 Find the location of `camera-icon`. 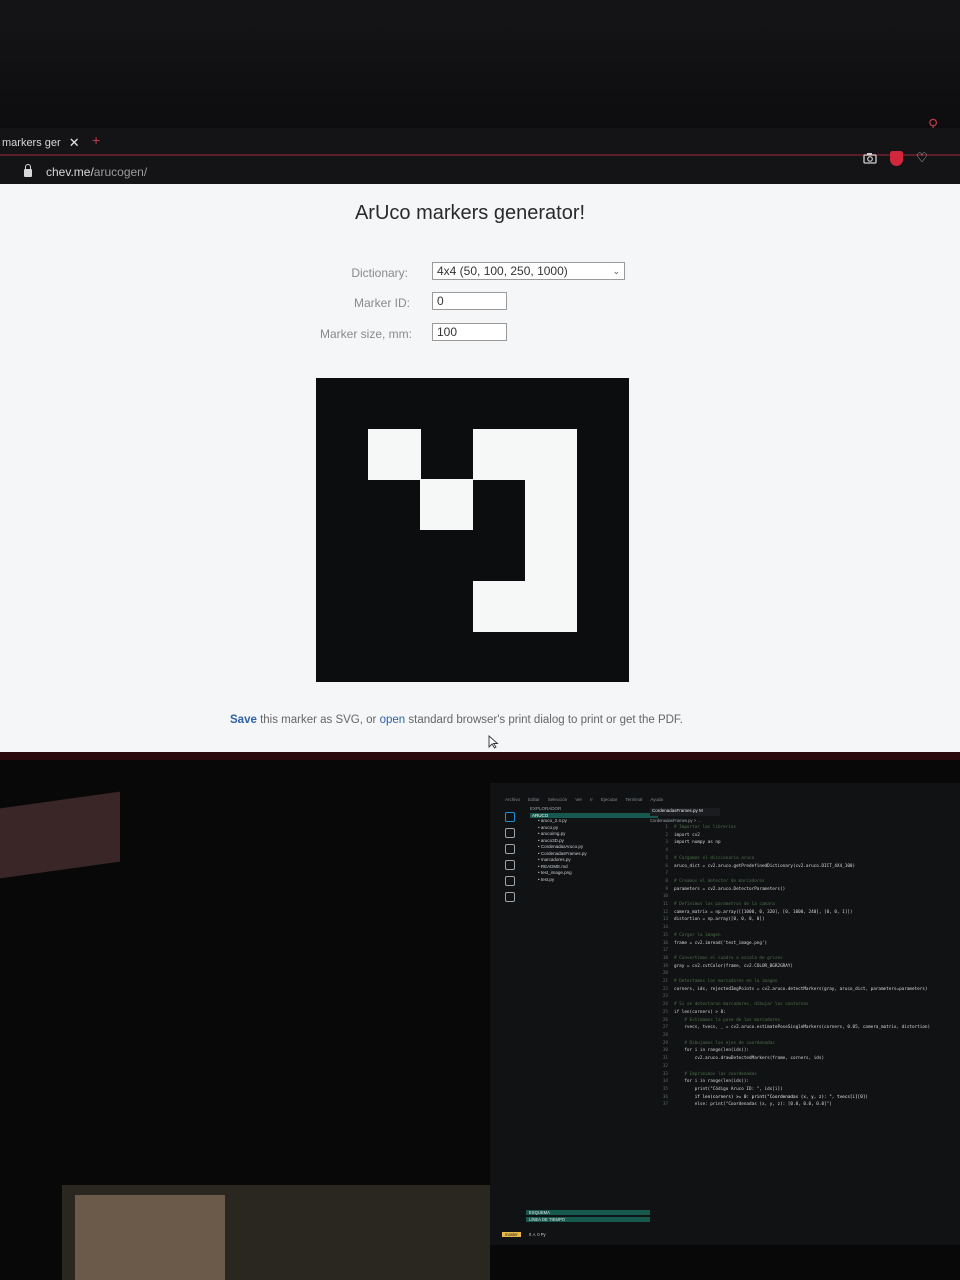

camera-icon is located at coordinates (870, 158).